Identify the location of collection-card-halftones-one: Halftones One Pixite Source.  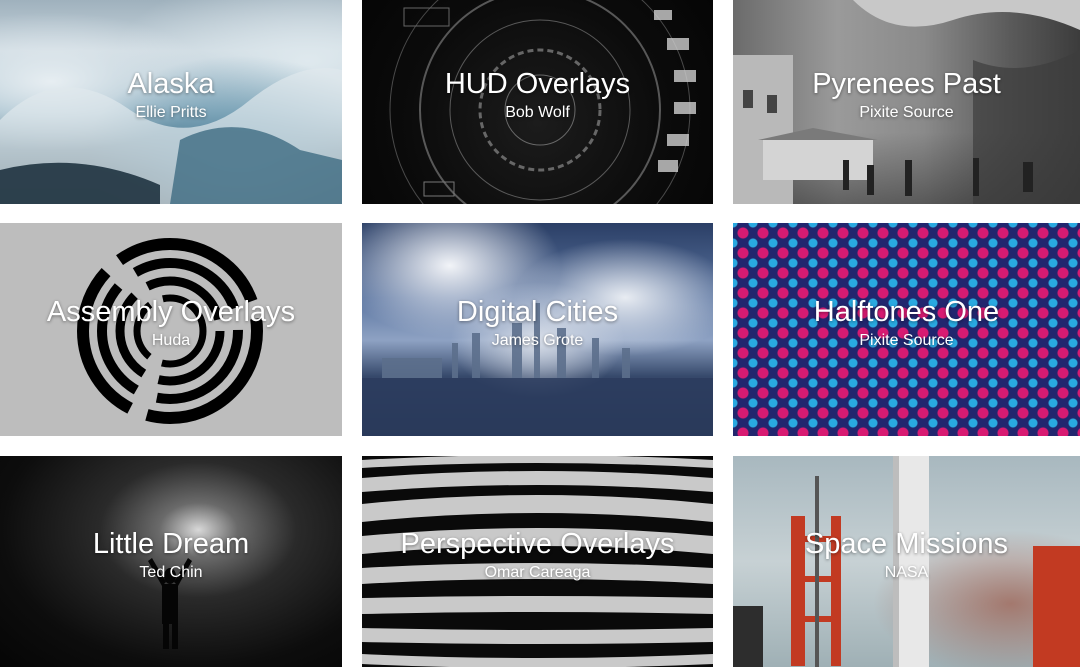
(906, 329).